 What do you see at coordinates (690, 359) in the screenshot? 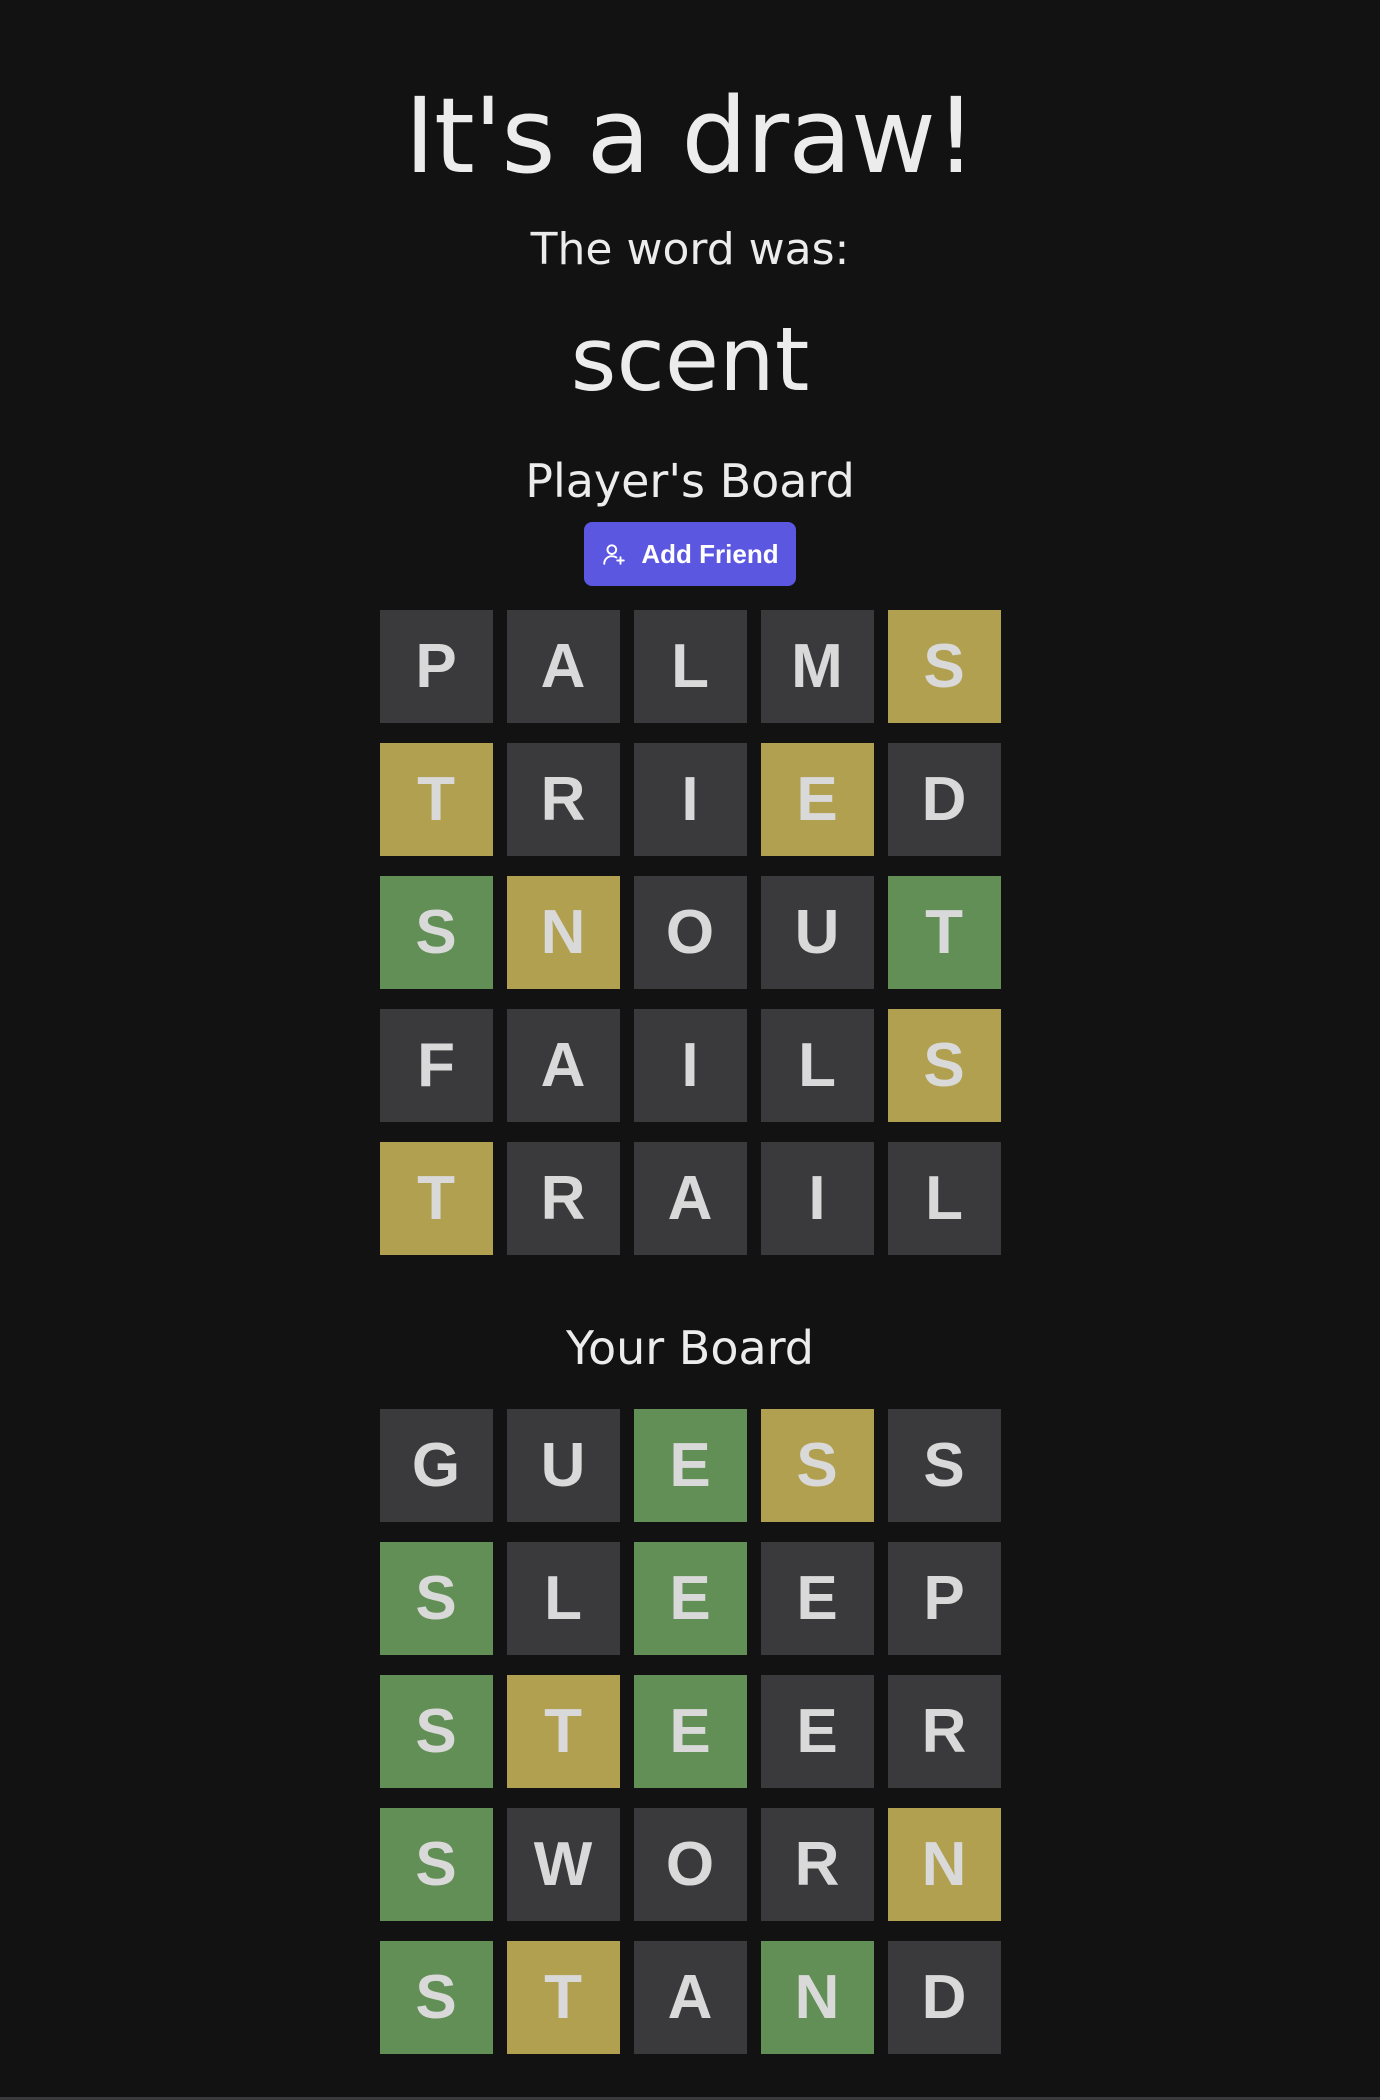
I see `answer-word: scent` at bounding box center [690, 359].